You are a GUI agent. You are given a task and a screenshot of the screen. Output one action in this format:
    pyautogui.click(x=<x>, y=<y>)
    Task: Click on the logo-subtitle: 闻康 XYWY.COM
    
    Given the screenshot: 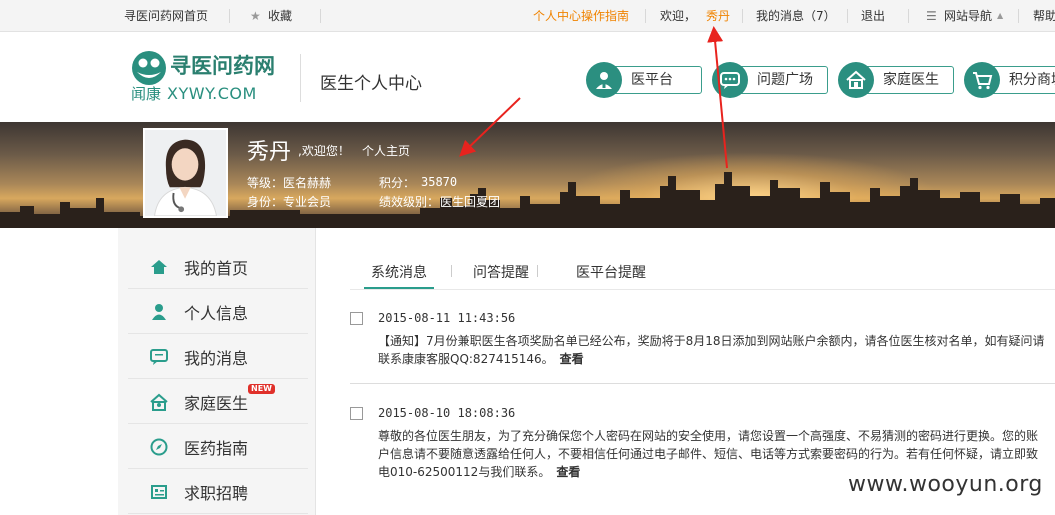 What is the action you would take?
    pyautogui.click(x=194, y=93)
    